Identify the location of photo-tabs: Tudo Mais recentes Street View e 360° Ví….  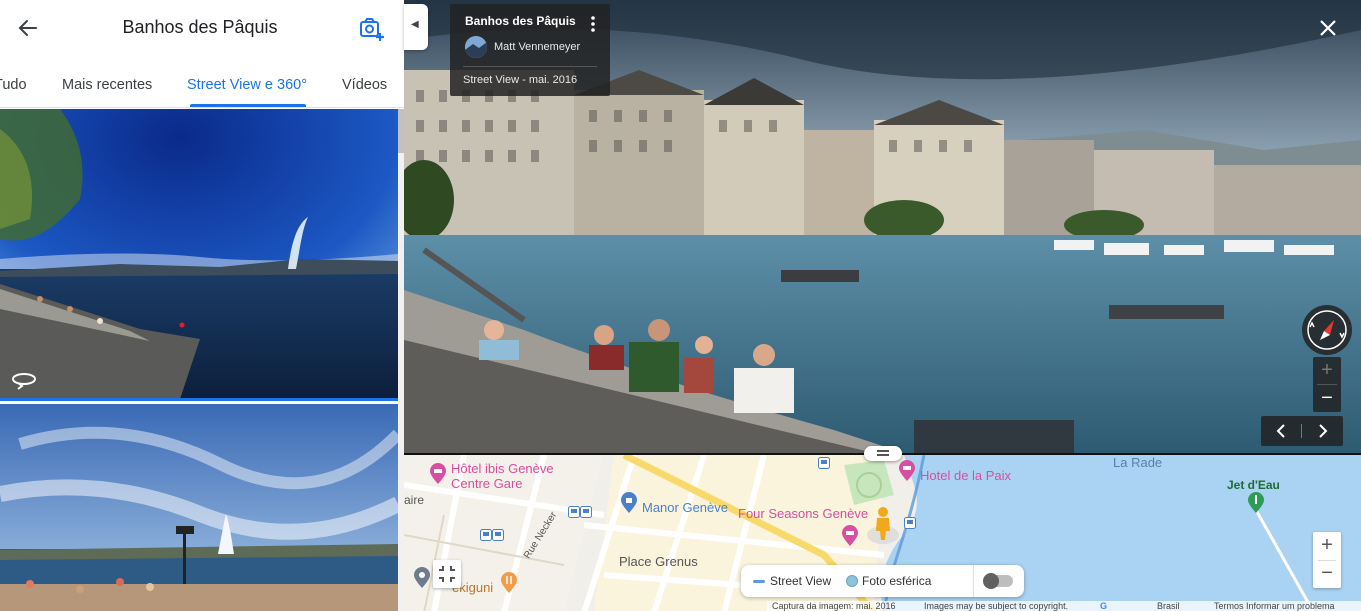
(202, 86).